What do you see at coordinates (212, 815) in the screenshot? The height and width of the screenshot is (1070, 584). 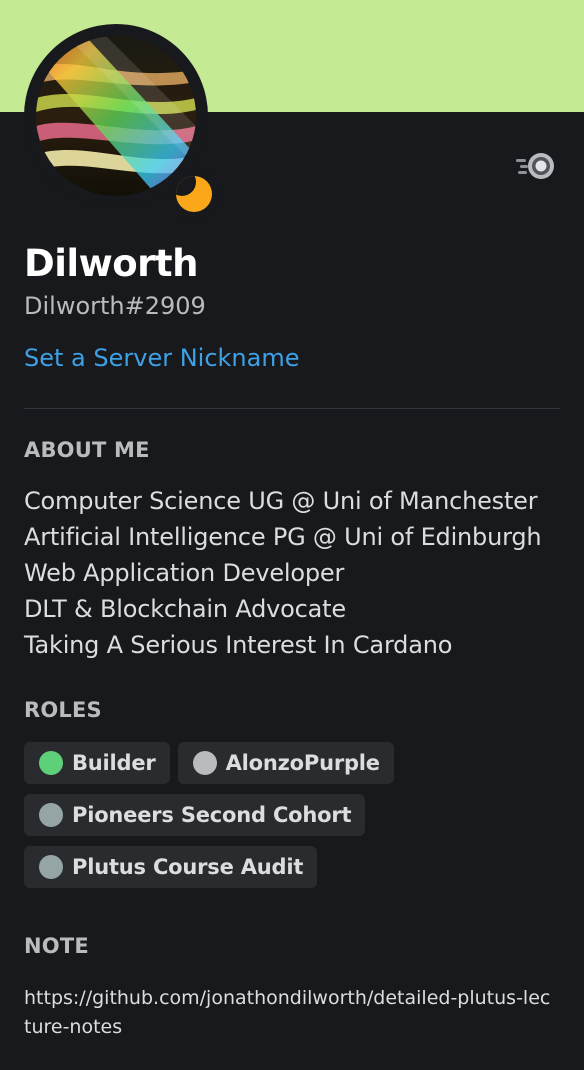 I see `role-name: Pioneers Second Cohort` at bounding box center [212, 815].